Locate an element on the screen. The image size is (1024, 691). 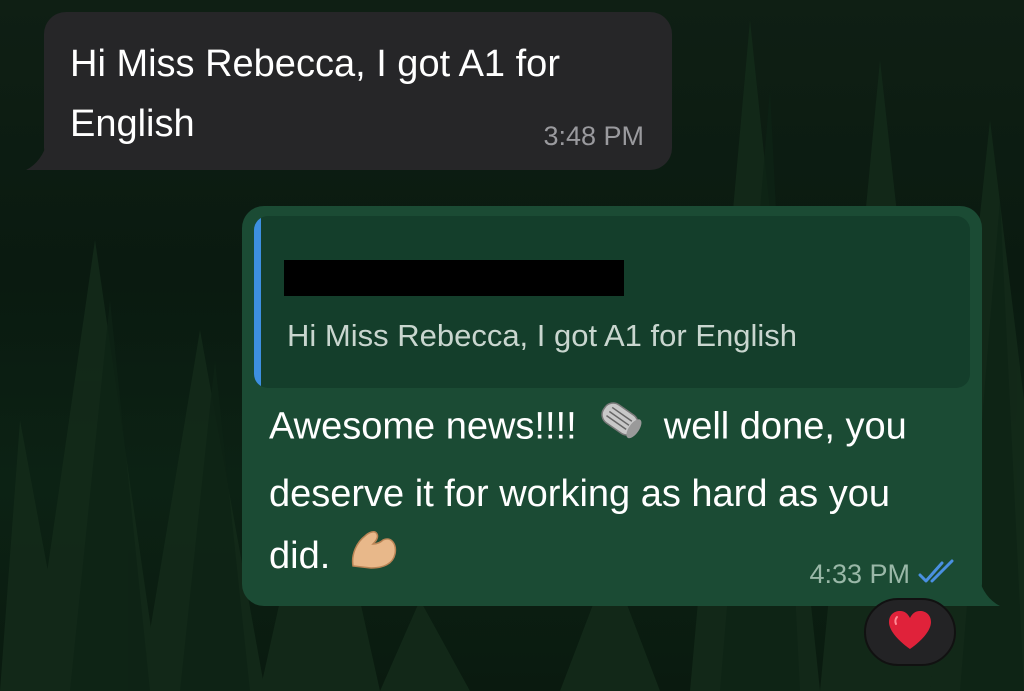
redacted-sender-name is located at coordinates (454, 278).